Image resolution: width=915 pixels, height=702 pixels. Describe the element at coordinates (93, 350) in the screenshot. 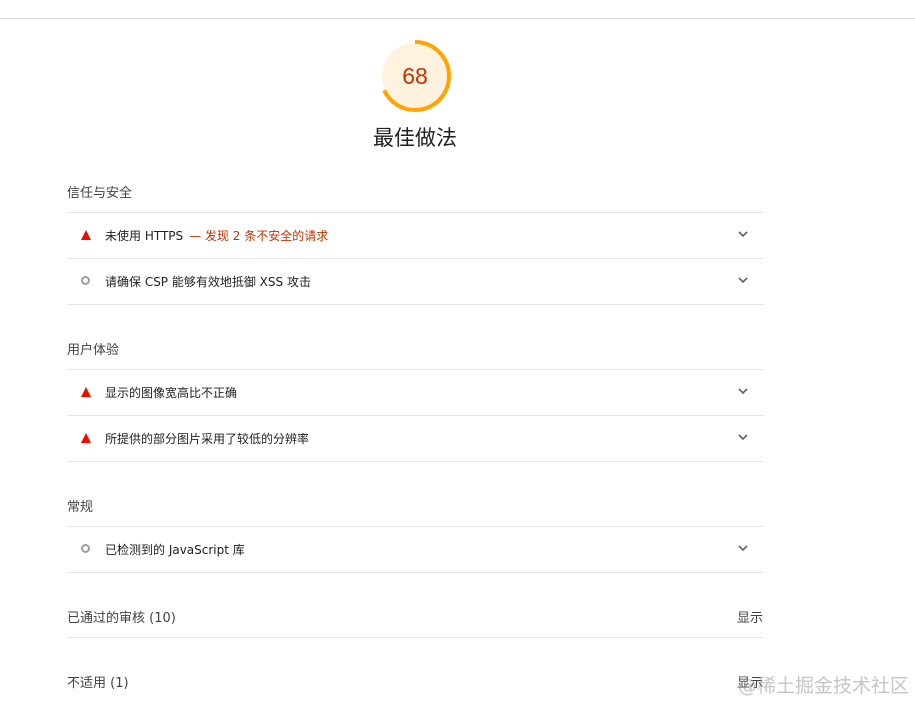

I see `group-title-user-experience: 用户体验` at that location.